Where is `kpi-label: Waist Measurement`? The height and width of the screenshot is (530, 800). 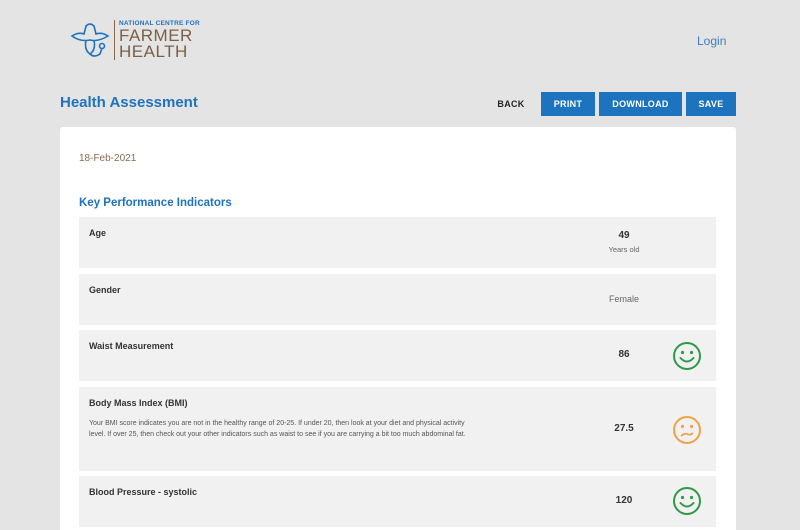 kpi-label: Waist Measurement is located at coordinates (131, 346).